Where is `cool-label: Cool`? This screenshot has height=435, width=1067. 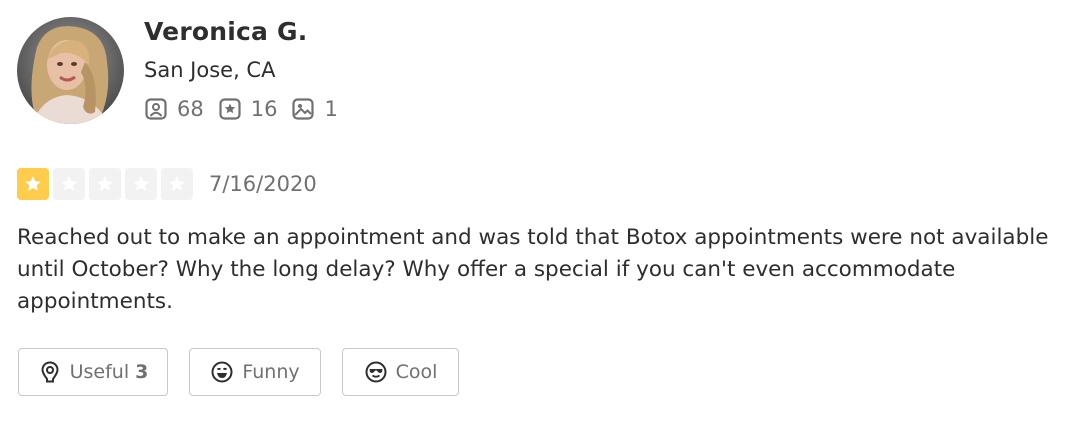 cool-label: Cool is located at coordinates (416, 372).